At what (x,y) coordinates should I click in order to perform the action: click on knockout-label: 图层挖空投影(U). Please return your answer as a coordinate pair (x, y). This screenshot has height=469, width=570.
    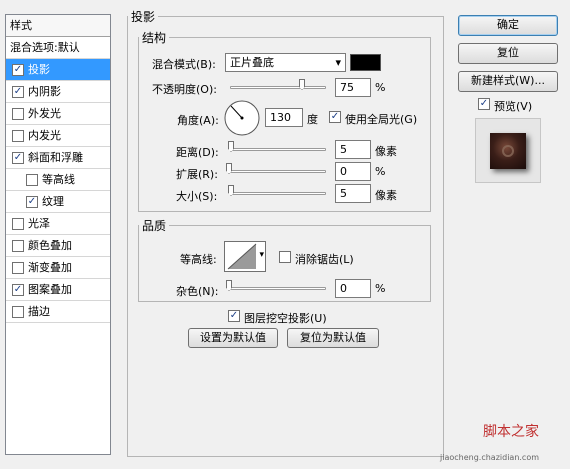
    Looking at the image, I should click on (285, 318).